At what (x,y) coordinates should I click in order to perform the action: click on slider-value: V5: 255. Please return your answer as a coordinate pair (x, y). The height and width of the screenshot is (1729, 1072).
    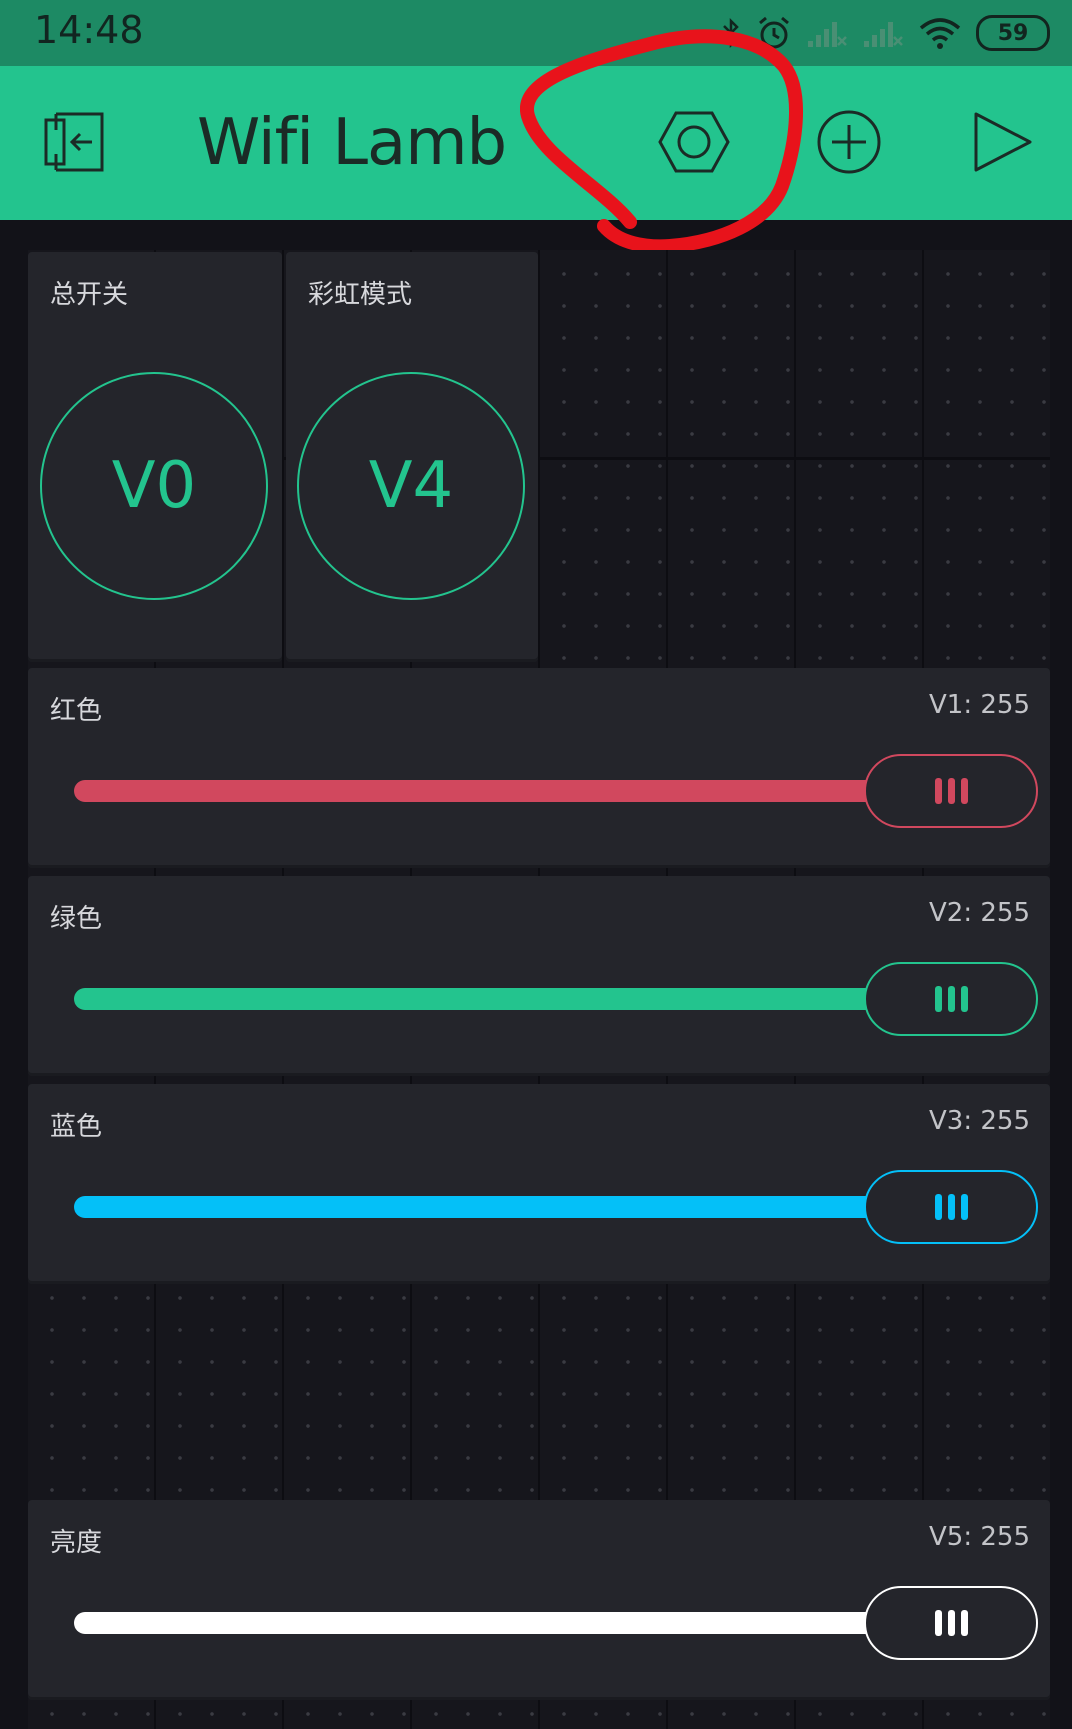
    Looking at the image, I should click on (979, 1537).